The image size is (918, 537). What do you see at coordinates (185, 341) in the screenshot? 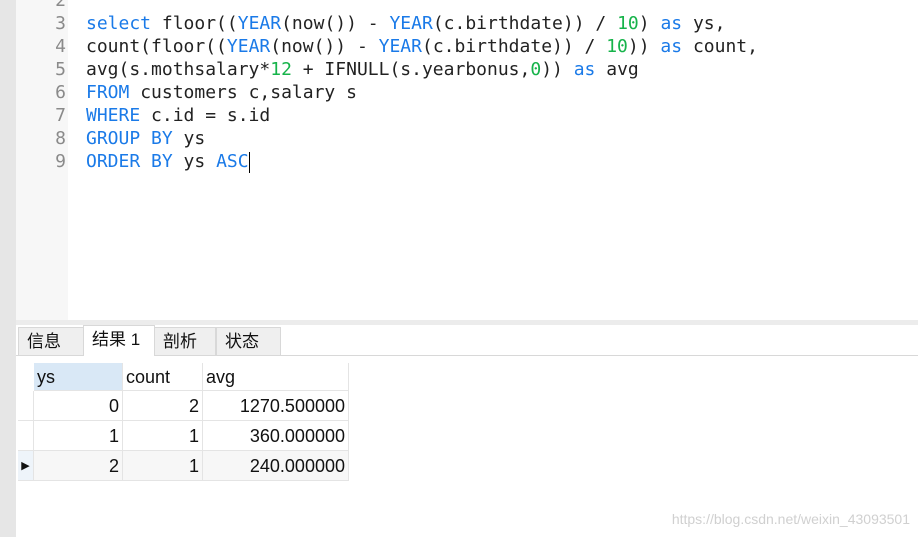
I see `tab-3: 剖析` at bounding box center [185, 341].